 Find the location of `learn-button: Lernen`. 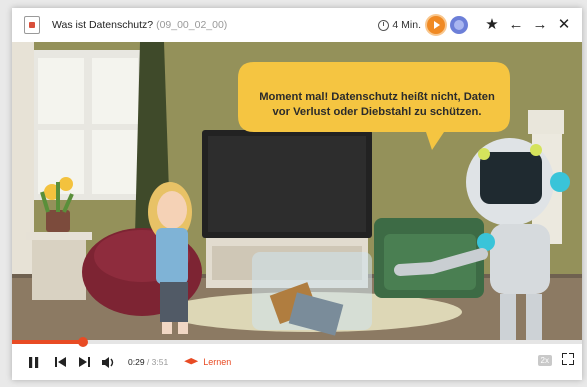

learn-button: Lernen is located at coordinates (207, 362).